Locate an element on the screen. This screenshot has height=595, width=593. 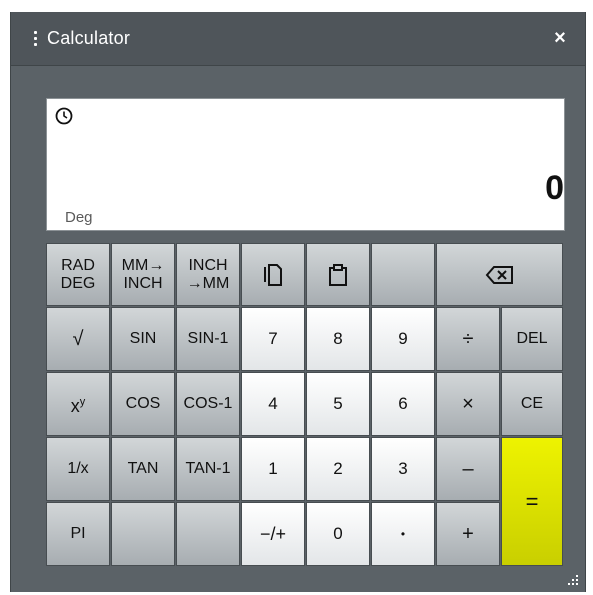
clipboard-icon is located at coordinates (338, 274).